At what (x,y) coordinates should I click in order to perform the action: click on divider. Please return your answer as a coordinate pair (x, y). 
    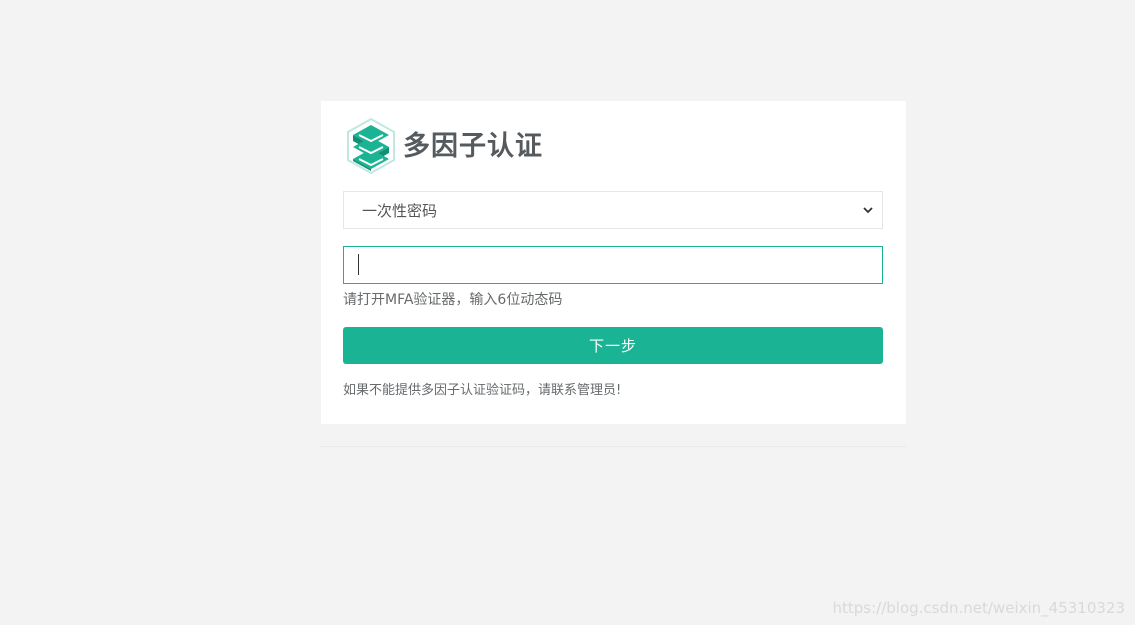
    Looking at the image, I should click on (613, 446).